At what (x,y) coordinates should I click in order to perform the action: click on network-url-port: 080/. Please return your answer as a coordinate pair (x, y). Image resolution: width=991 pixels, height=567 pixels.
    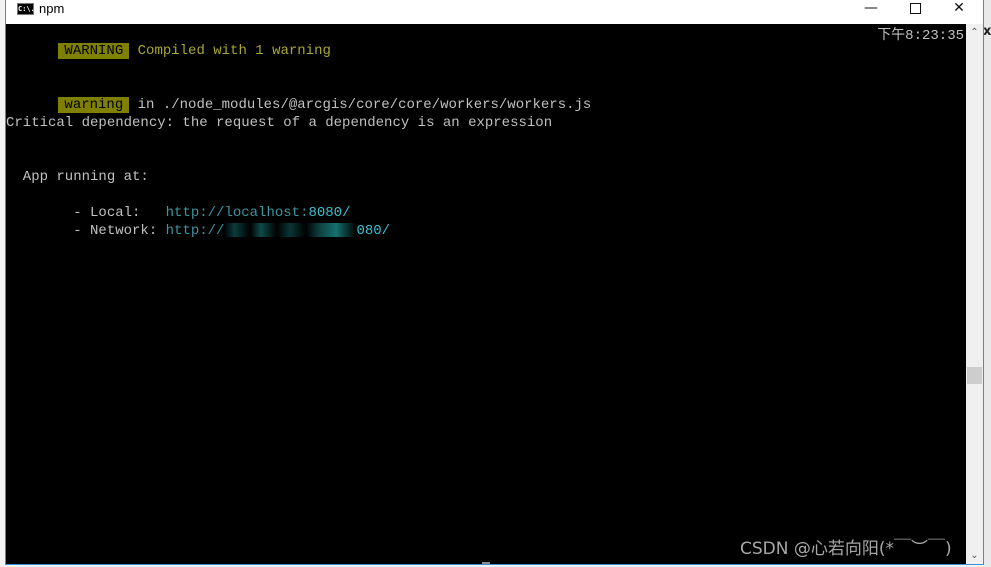
    Looking at the image, I should click on (373, 231).